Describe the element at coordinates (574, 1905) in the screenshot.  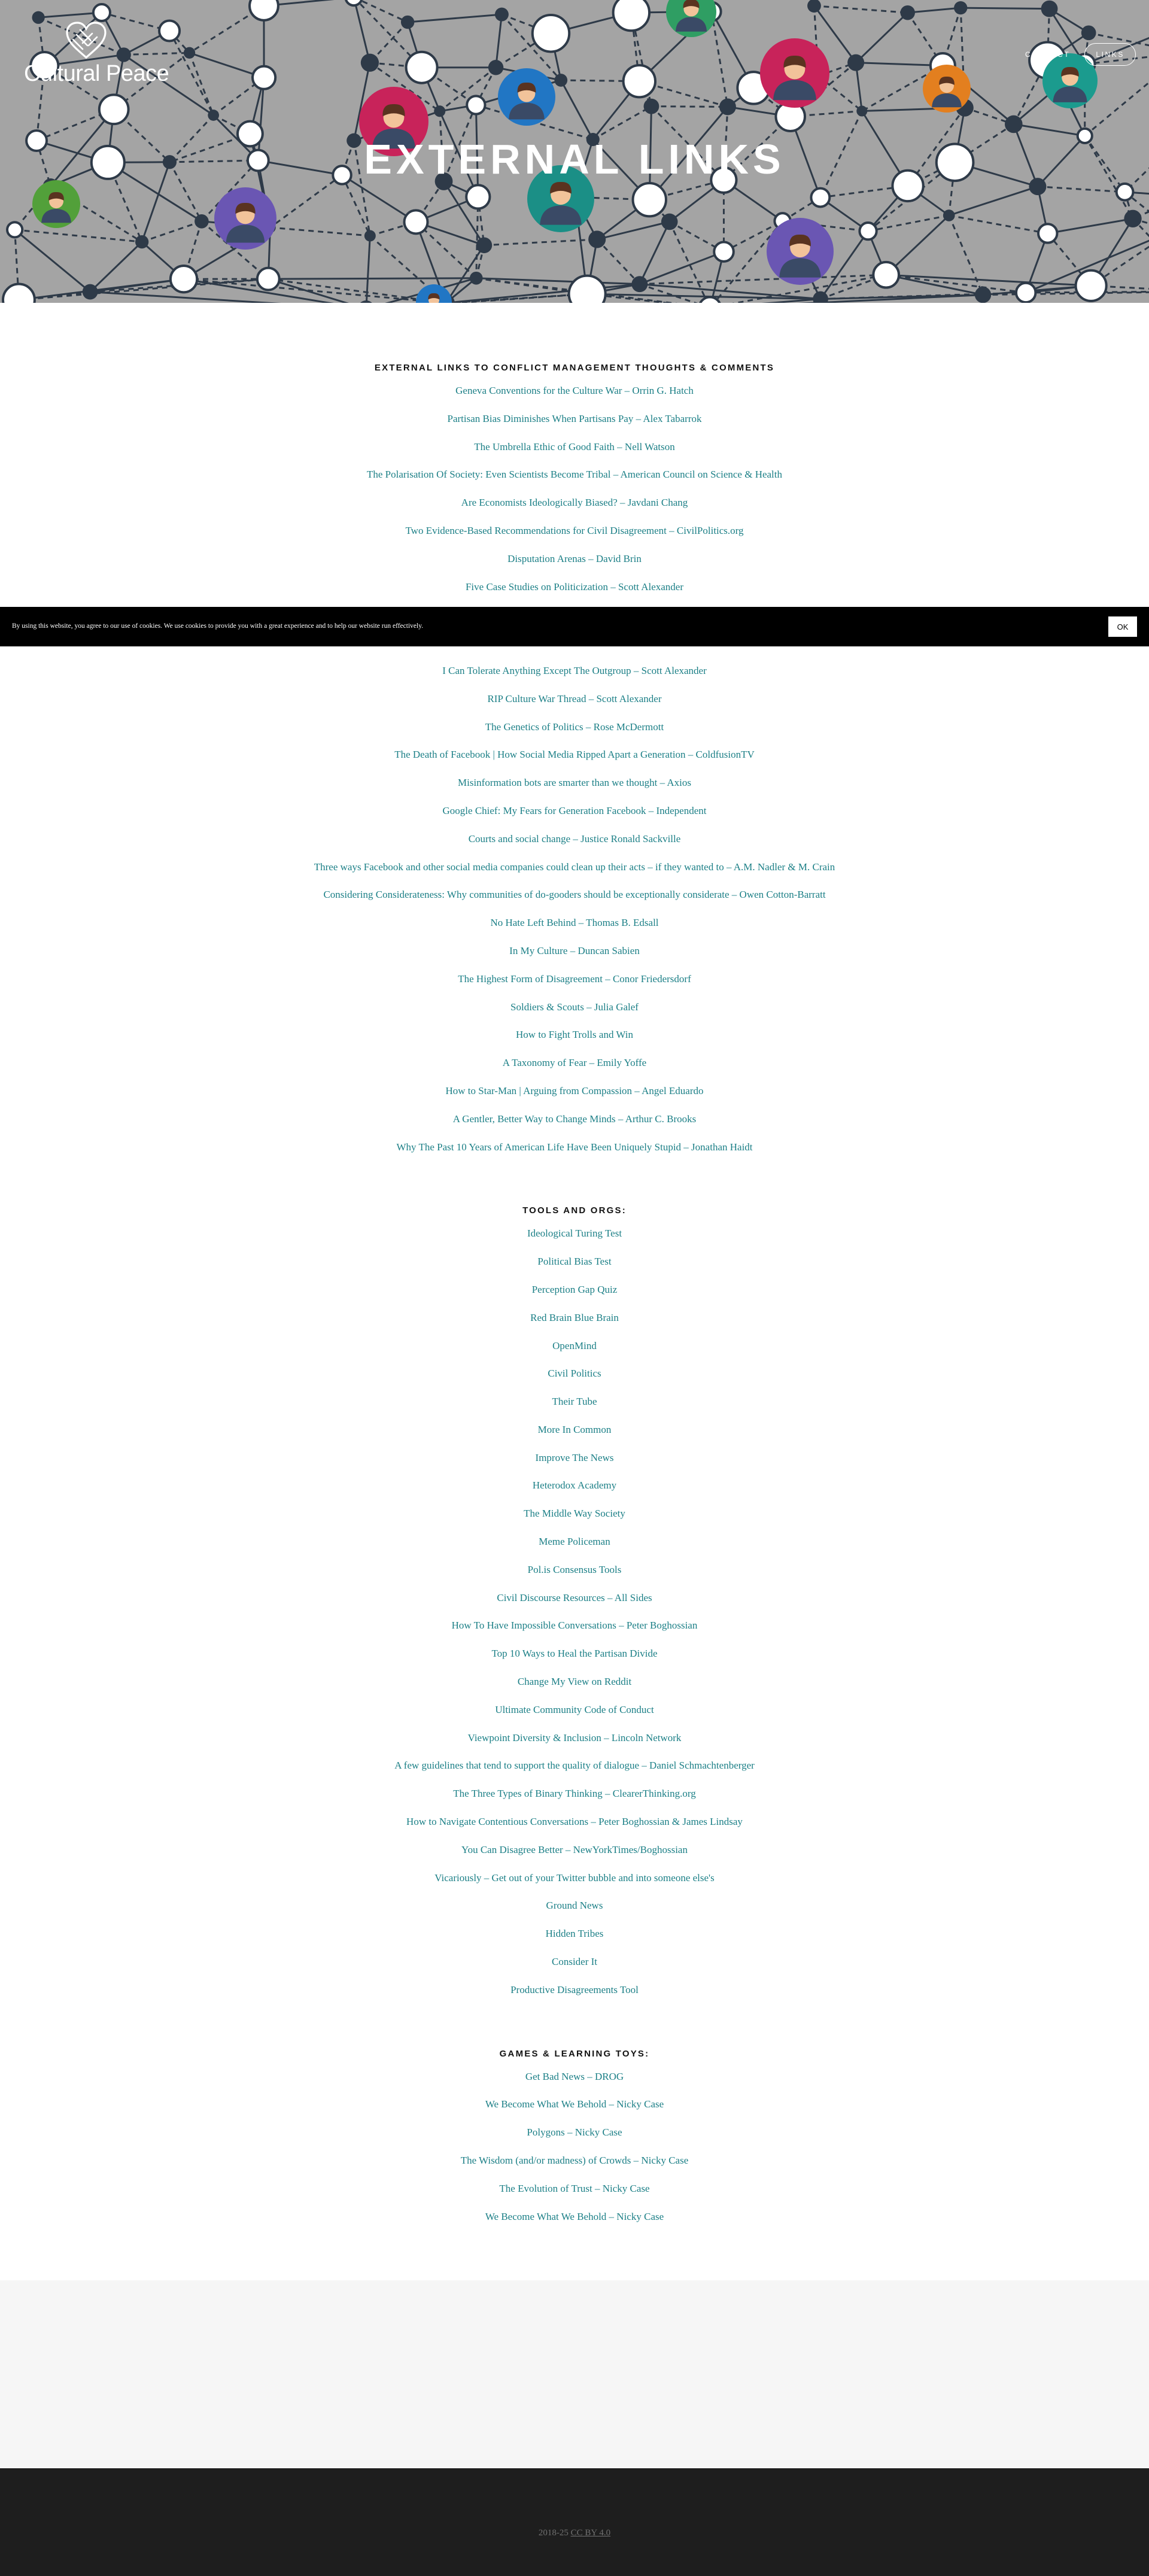
I see `external-link: Ground News` at that location.